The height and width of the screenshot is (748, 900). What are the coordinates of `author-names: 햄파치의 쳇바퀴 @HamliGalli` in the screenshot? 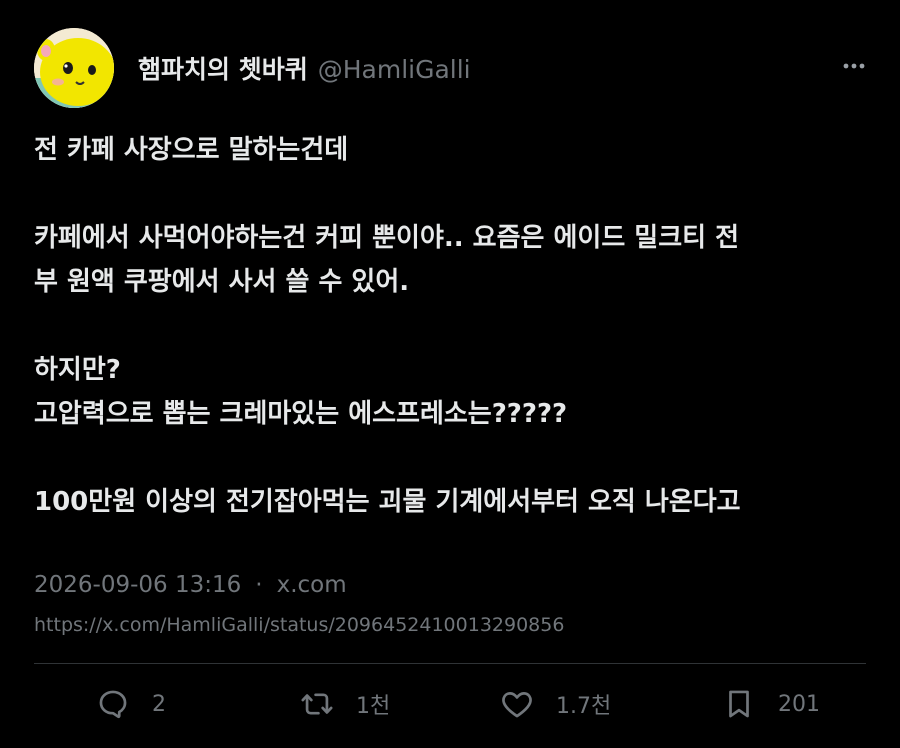 It's located at (304, 68).